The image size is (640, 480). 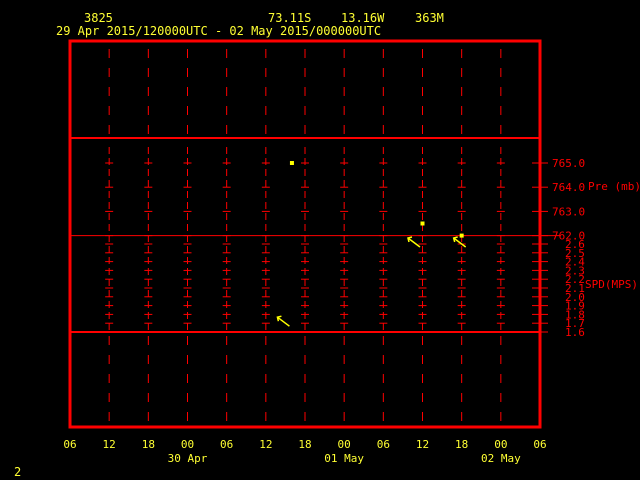 What do you see at coordinates (501, 458) in the screenshot?
I see `x-date-label: 02 May` at bounding box center [501, 458].